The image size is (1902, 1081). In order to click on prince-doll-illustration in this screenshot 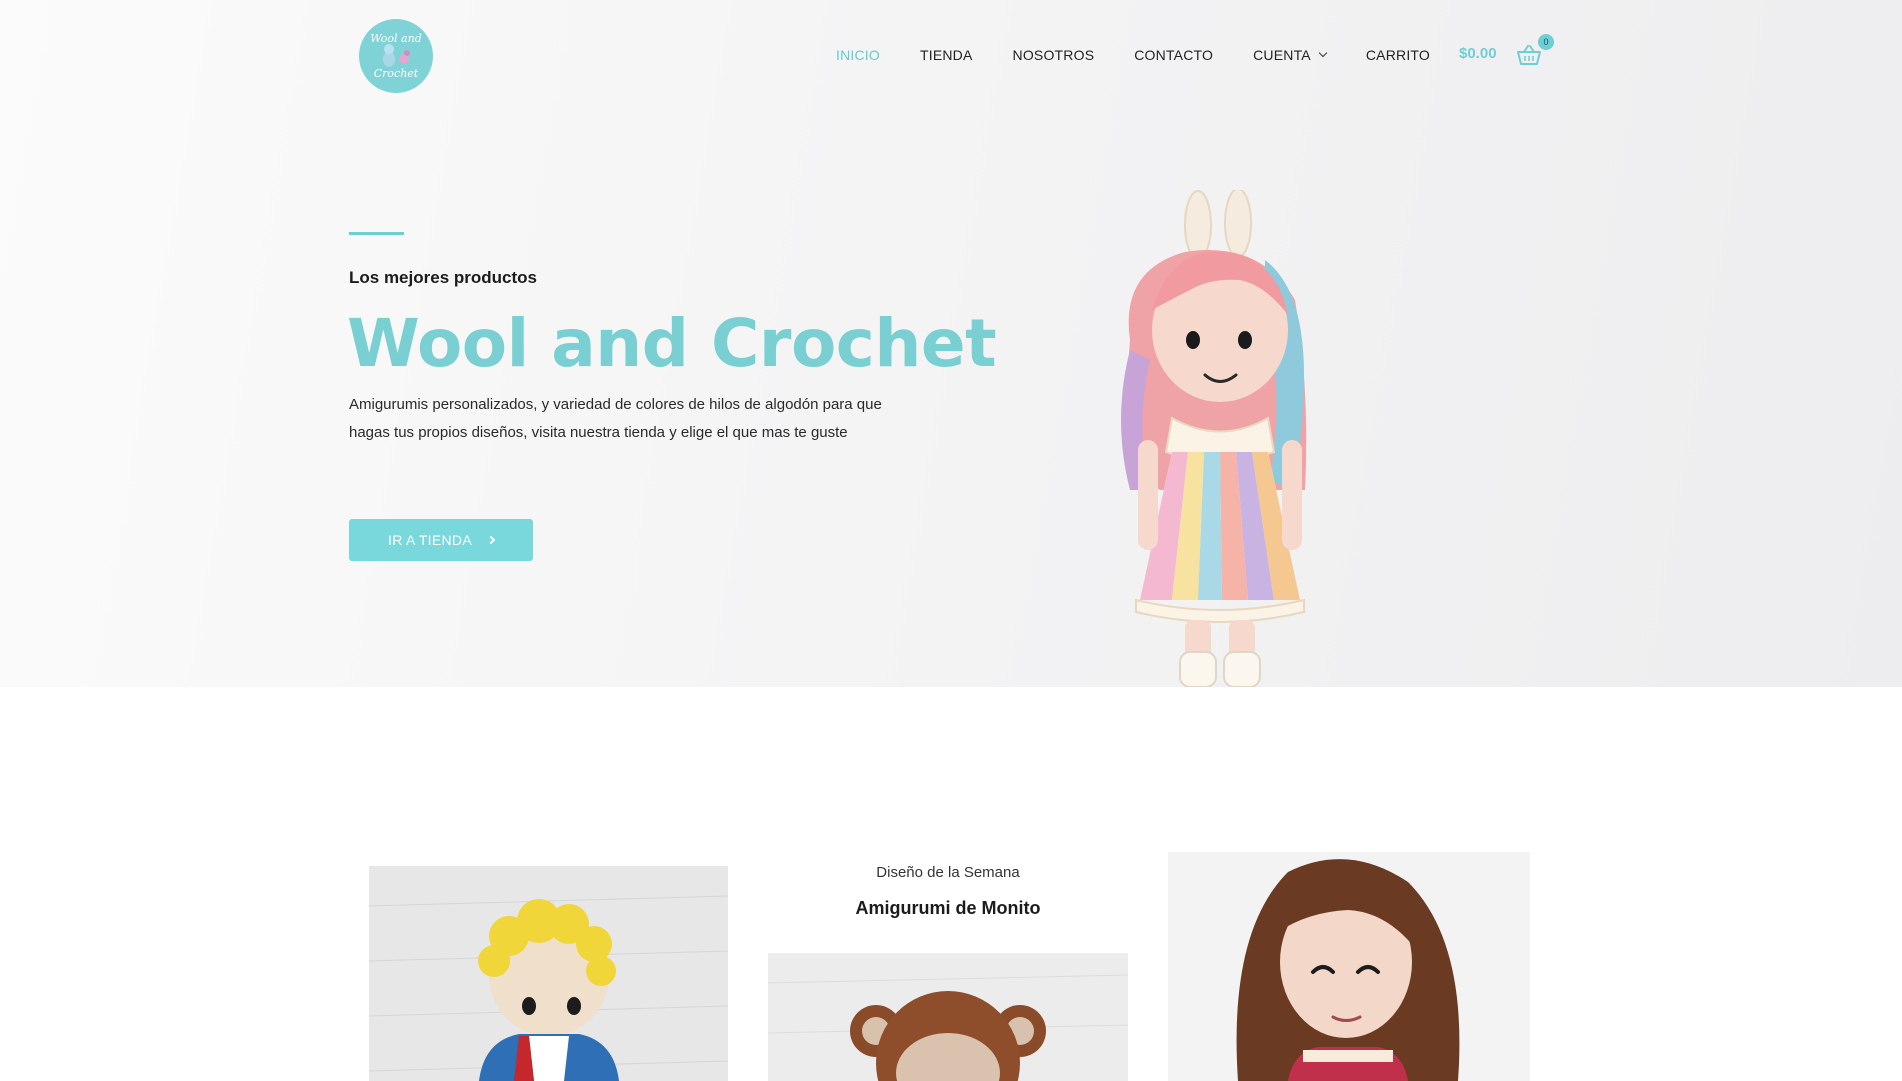, I will do `click(548, 973)`.